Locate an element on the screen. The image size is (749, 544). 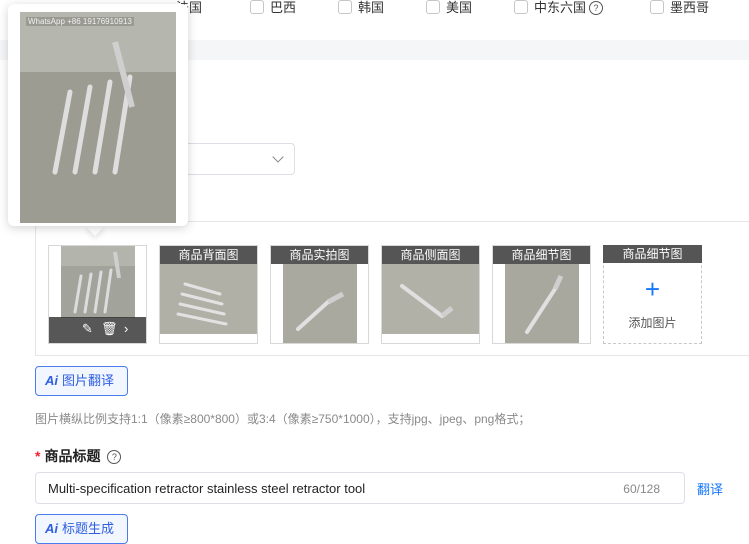
title-generate-label: 标题生成 is located at coordinates (88, 528).